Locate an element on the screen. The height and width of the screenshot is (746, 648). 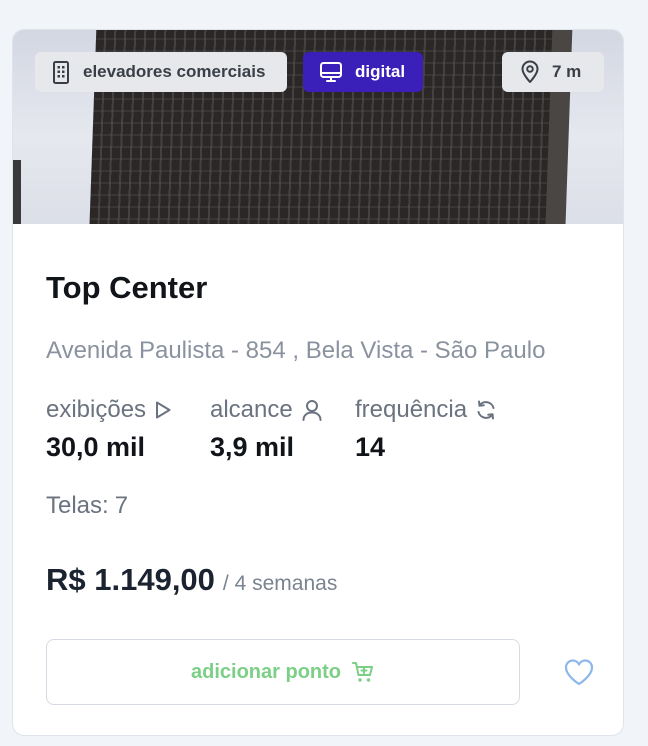
refresh-icon is located at coordinates (486, 410).